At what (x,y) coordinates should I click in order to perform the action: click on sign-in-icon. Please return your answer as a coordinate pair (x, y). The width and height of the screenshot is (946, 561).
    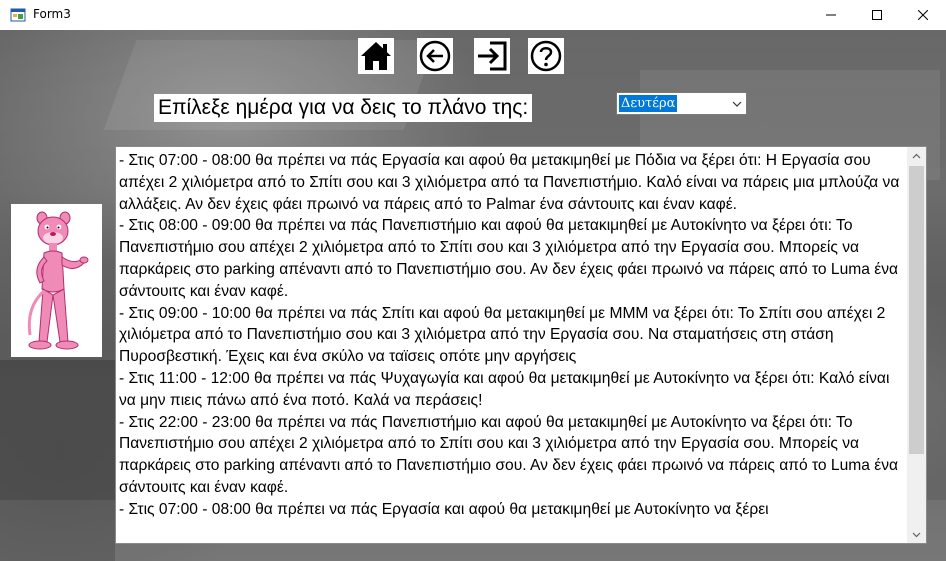
    Looking at the image, I should click on (492, 56).